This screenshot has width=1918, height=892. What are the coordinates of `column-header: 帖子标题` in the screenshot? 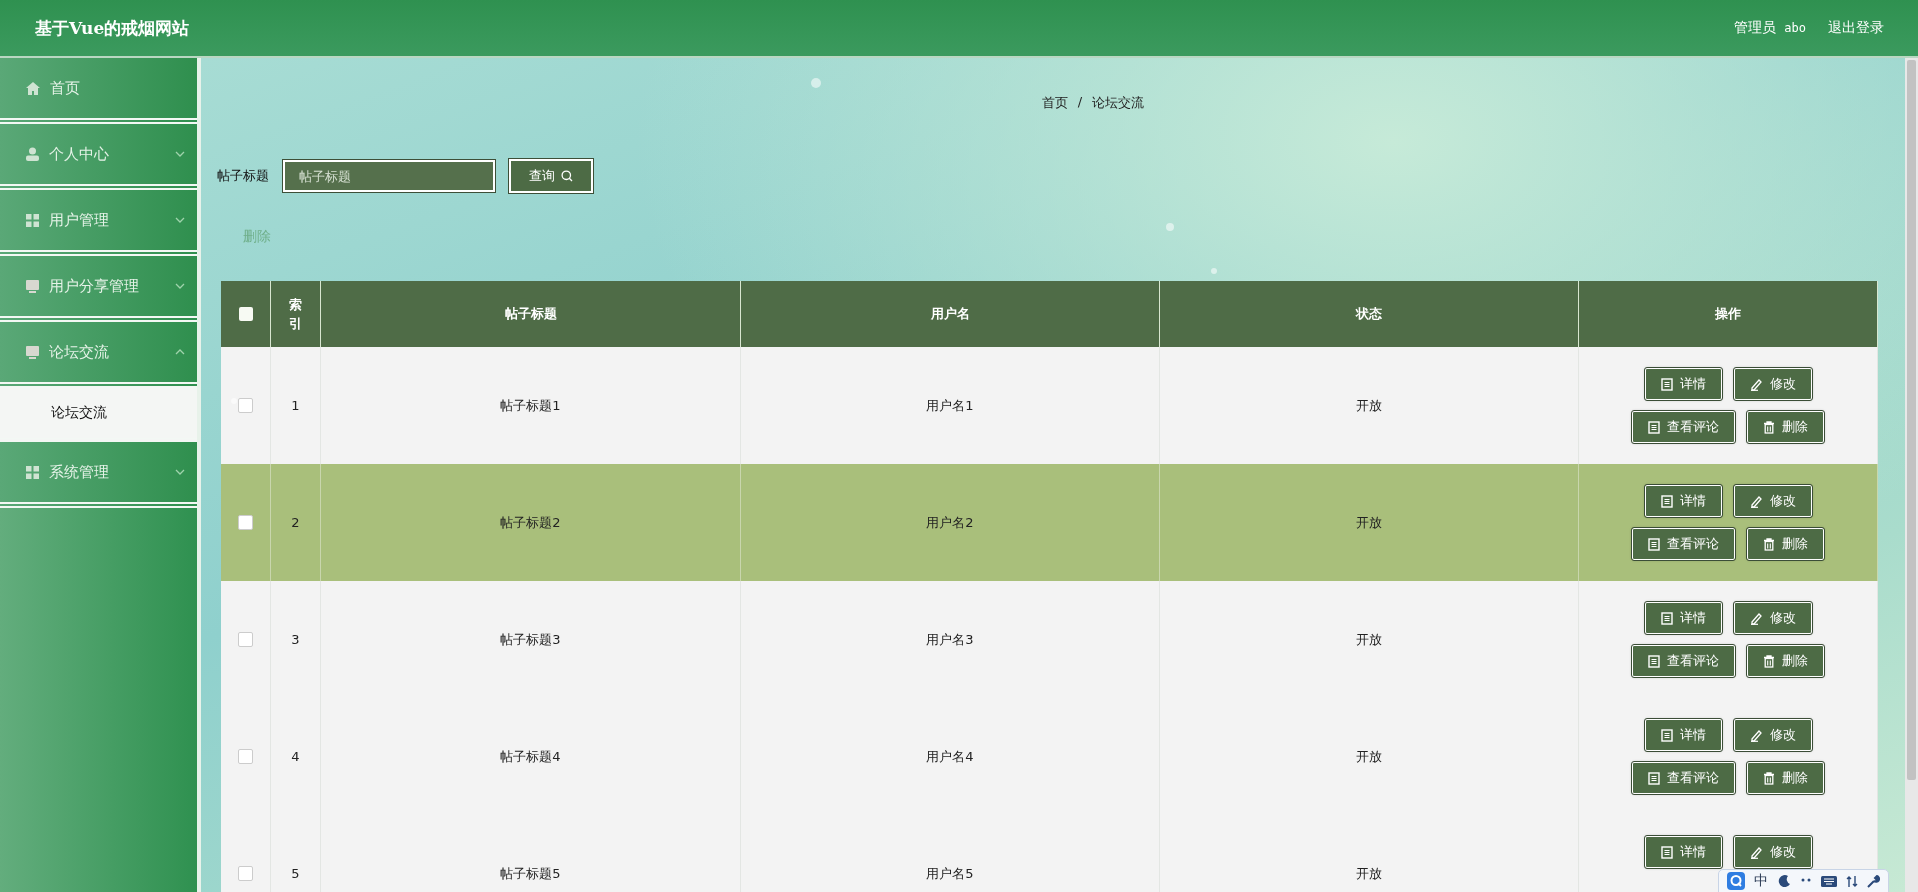 It's located at (530, 314).